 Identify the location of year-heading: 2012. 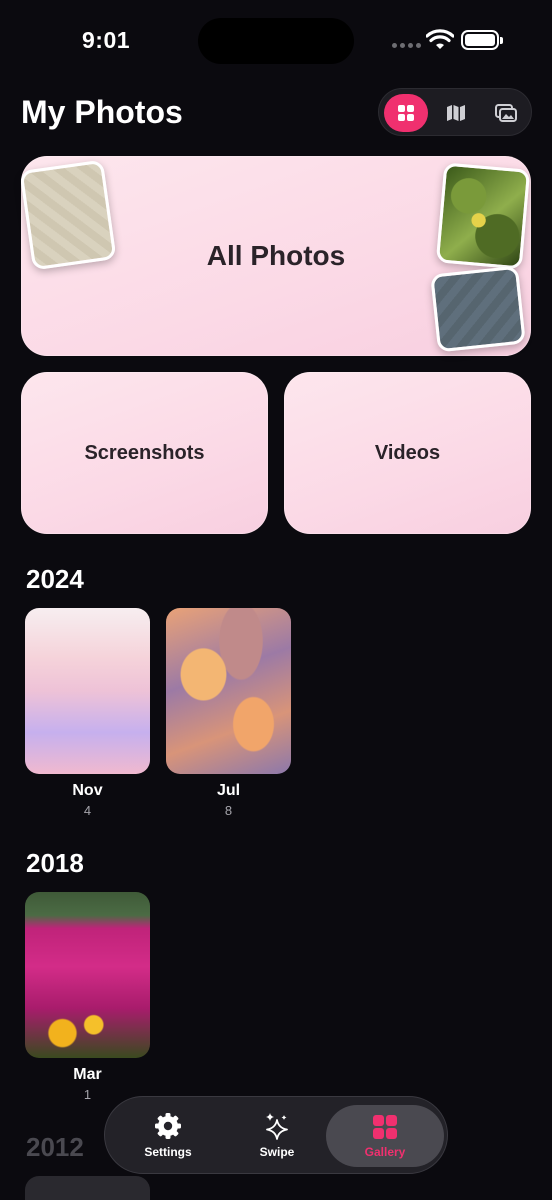
(55, 1147).